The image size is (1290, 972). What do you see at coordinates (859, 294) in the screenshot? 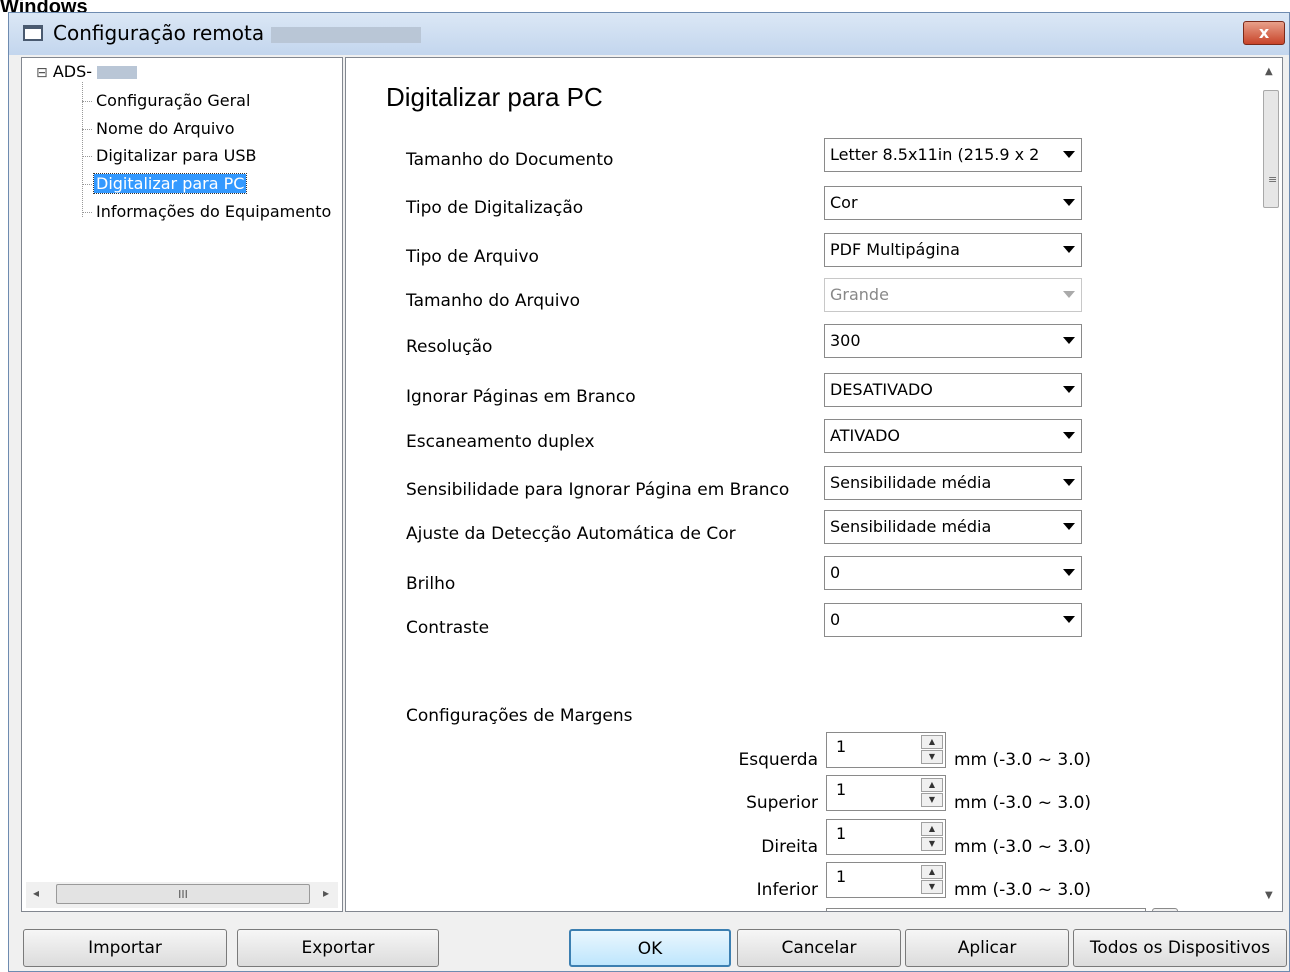
I see `select-value: Grande` at bounding box center [859, 294].